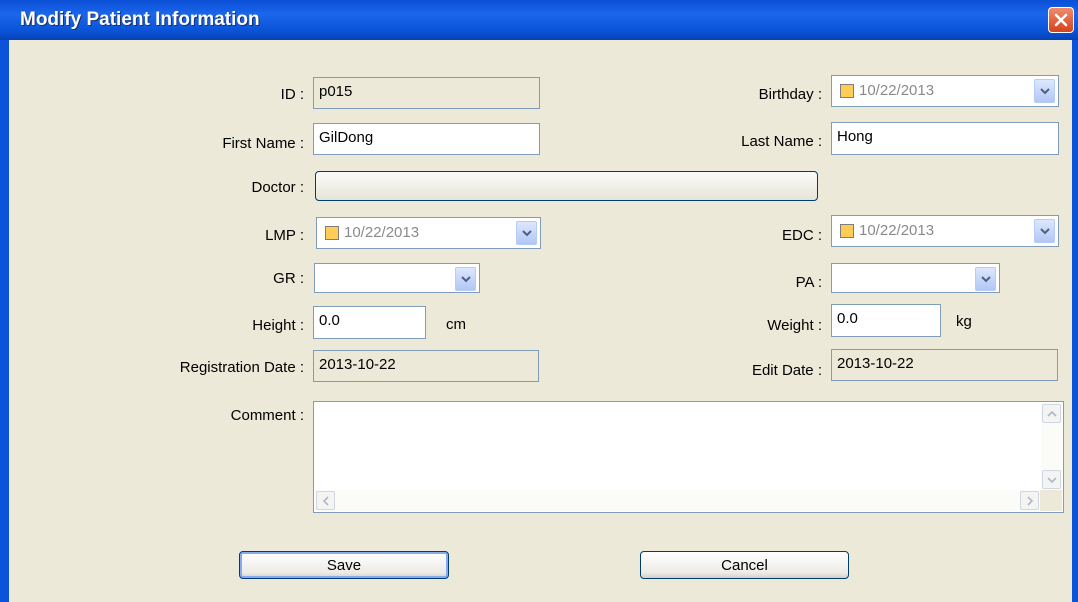 This screenshot has height=602, width=1078. What do you see at coordinates (277, 187) in the screenshot?
I see `doctor-label: Doctor :` at bounding box center [277, 187].